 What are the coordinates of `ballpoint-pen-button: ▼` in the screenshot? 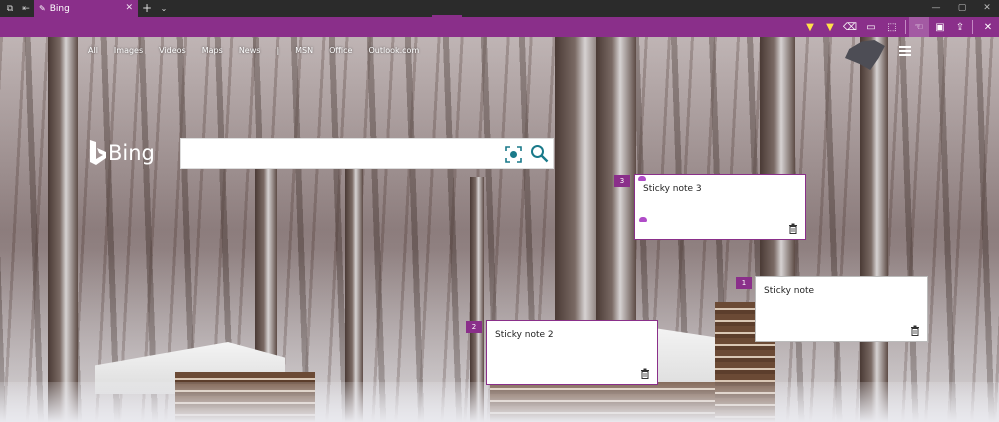 It's located at (810, 27).